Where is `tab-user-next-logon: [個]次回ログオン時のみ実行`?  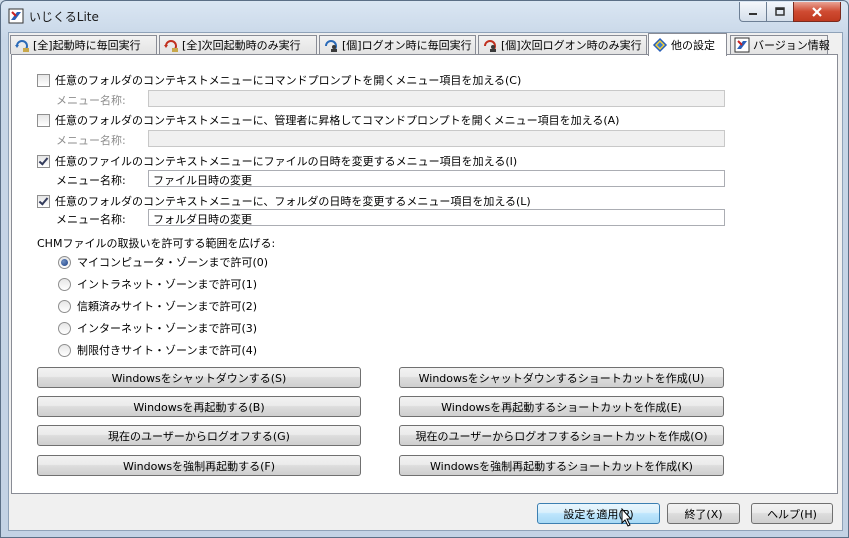
tab-user-next-logon: [個]次回ログオン時のみ実行 is located at coordinates (562, 44).